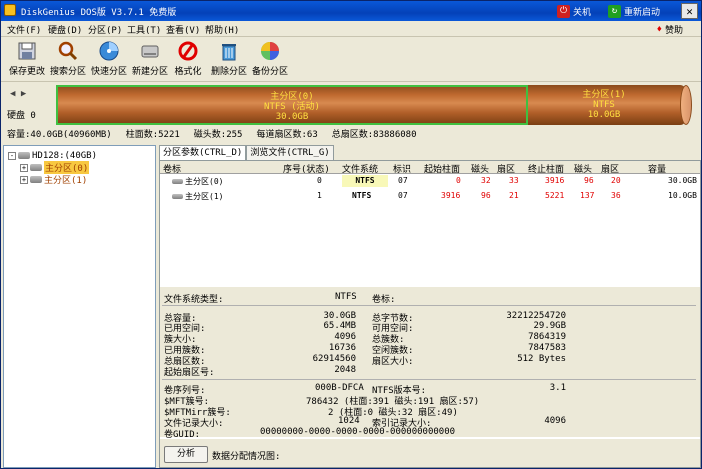 This screenshot has height=469, width=702. Describe the element at coordinates (669, 30) in the screenshot. I see `donate-link: ♦ 赞助` at that location.